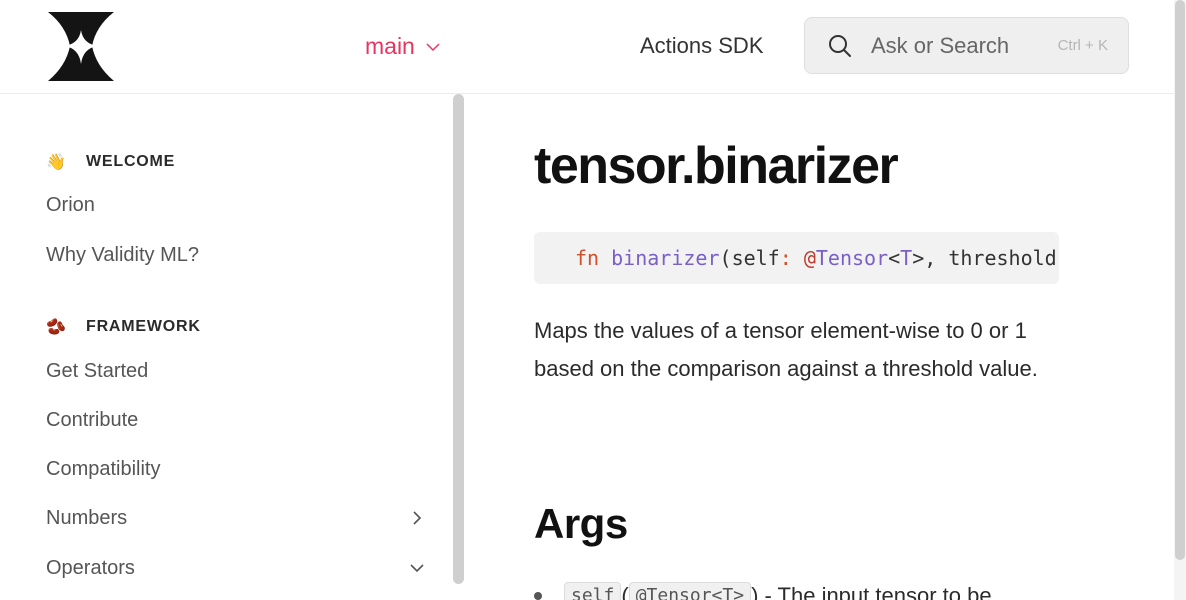 The image size is (1186, 600). Describe the element at coordinates (665, 258) in the screenshot. I see `code-function-name: binarizer` at that location.